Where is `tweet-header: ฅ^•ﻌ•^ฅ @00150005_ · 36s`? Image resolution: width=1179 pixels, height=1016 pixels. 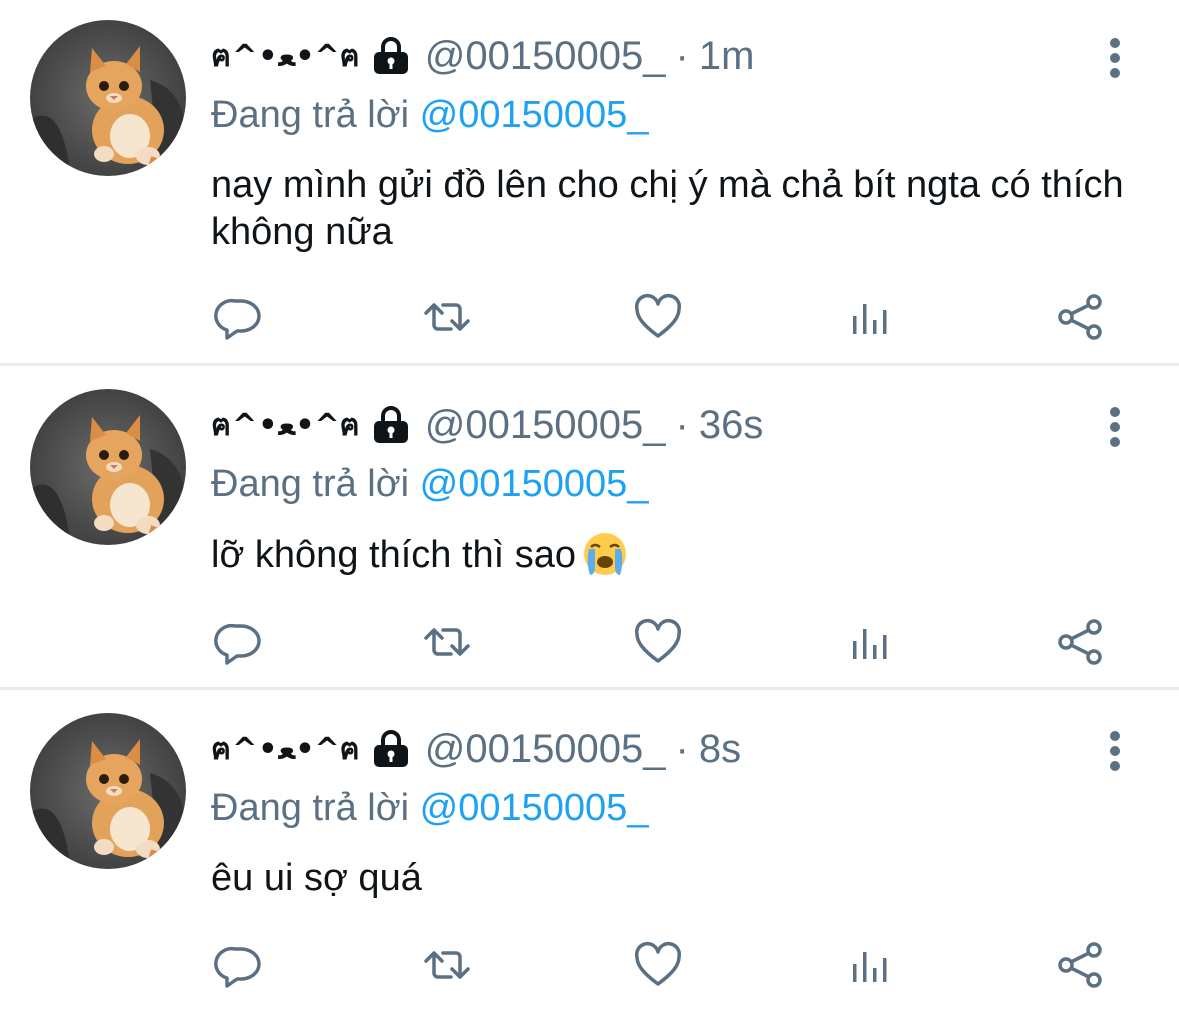
tweet-header: ฅ^•ﻌ•^ฅ @00150005_ · 36s is located at coordinates (487, 425).